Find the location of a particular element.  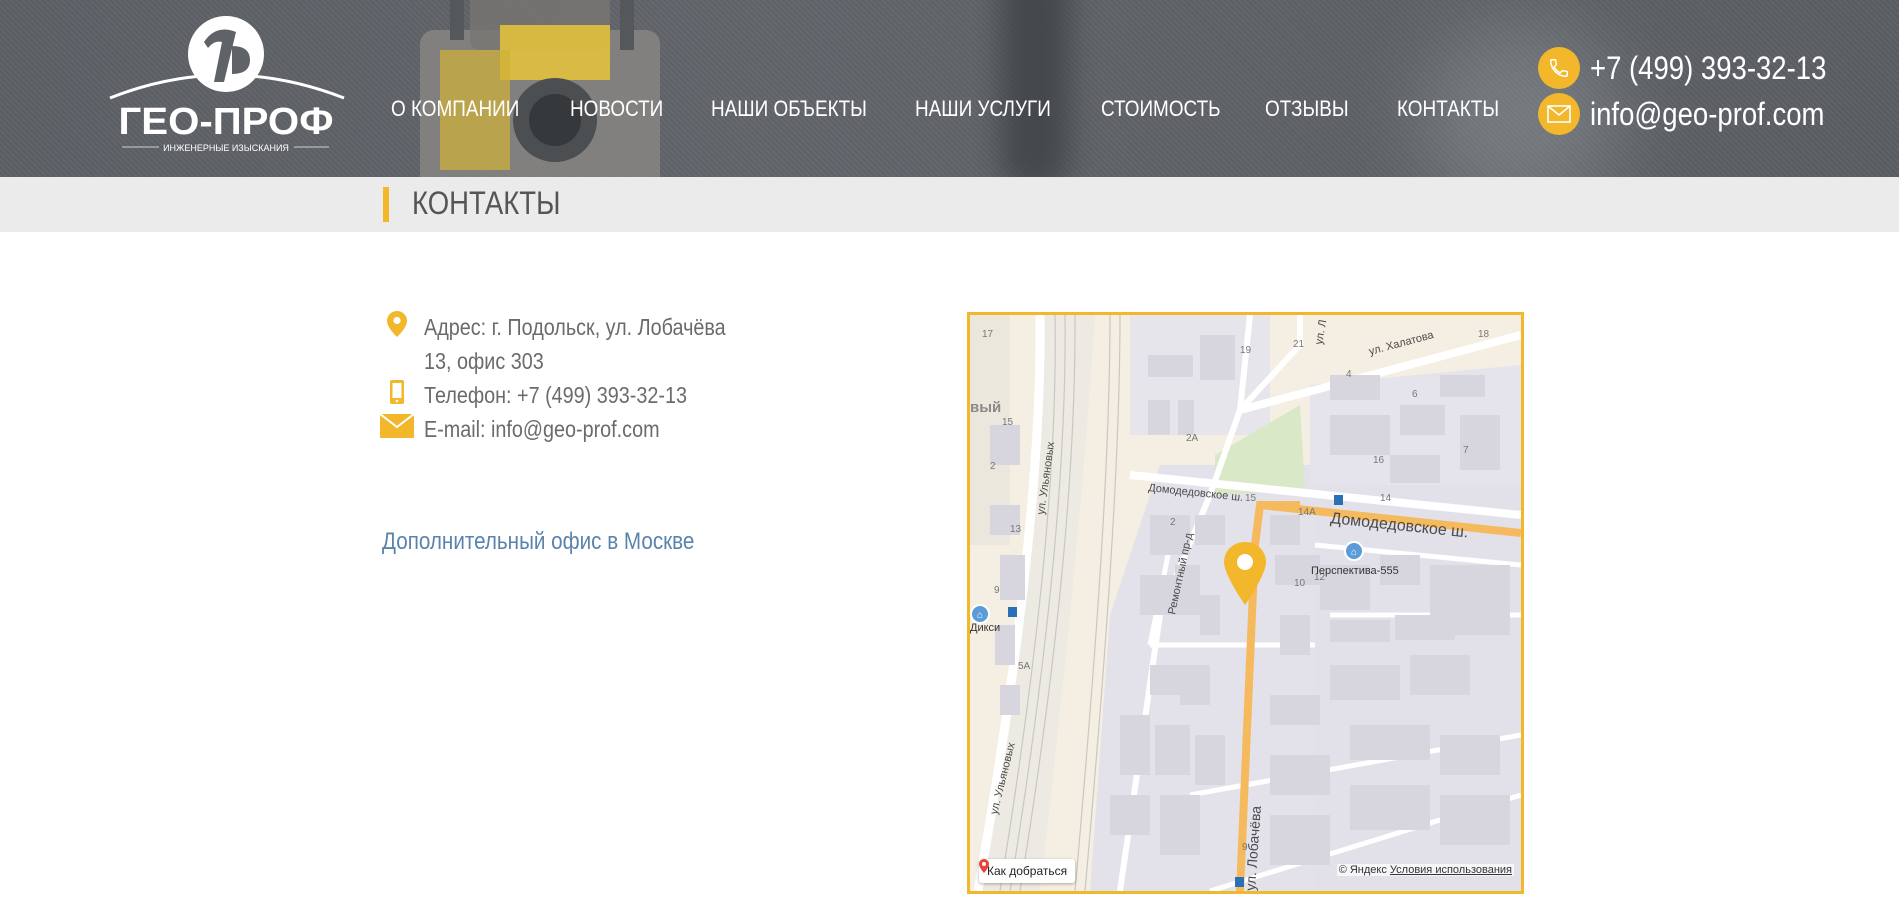

map-copyright: © Яндекс Условия использования is located at coordinates (1425, 870).